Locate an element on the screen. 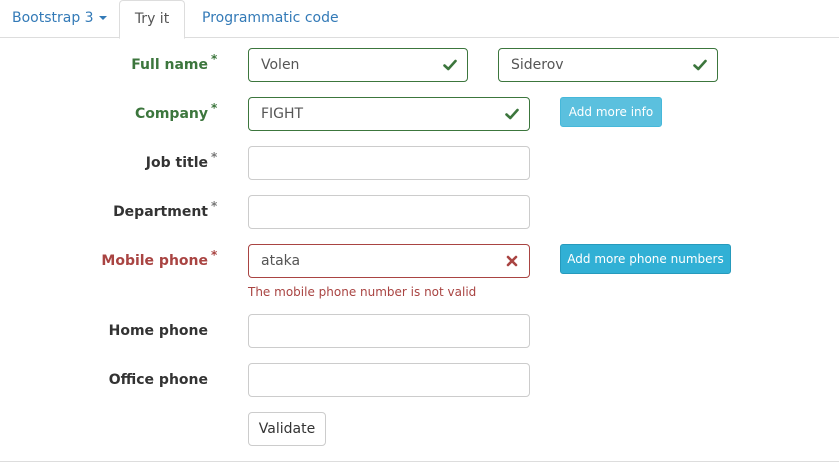 This screenshot has height=466, width=839. divider is located at coordinates (419, 461).